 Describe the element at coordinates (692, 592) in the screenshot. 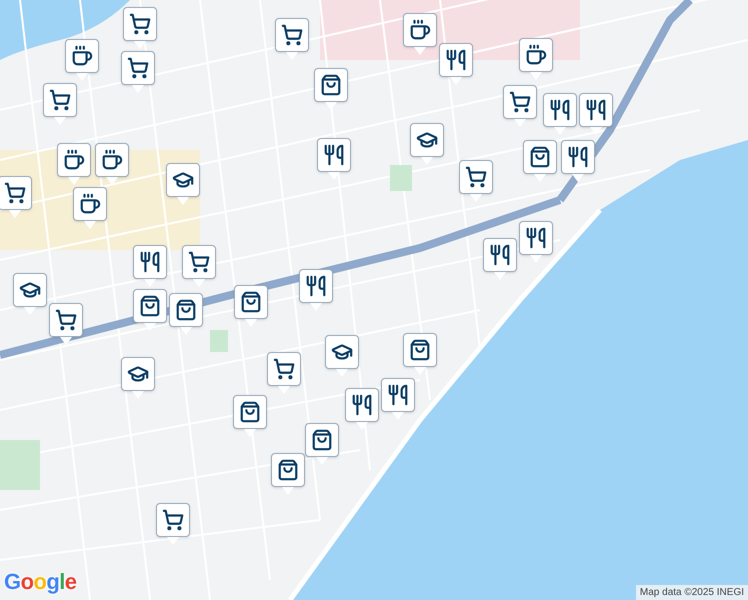

I see `map-attribution: Map data ©2025 INEGI` at that location.